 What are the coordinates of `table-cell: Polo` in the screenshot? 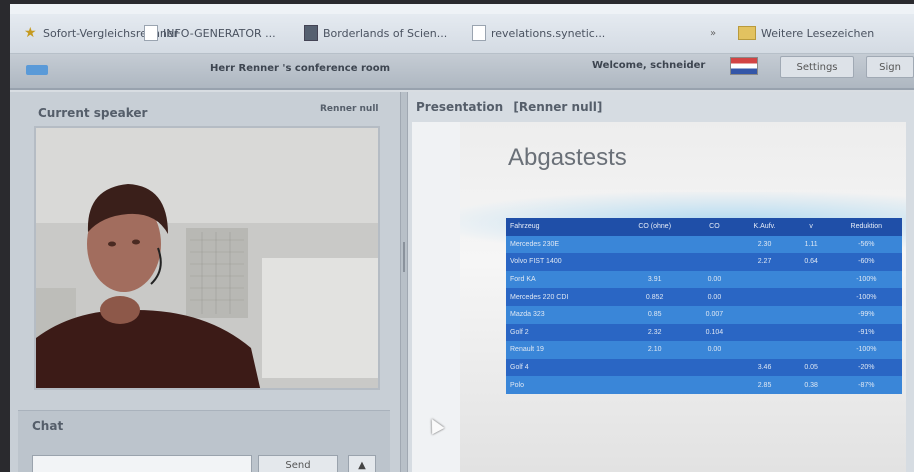 It's located at (562, 385).